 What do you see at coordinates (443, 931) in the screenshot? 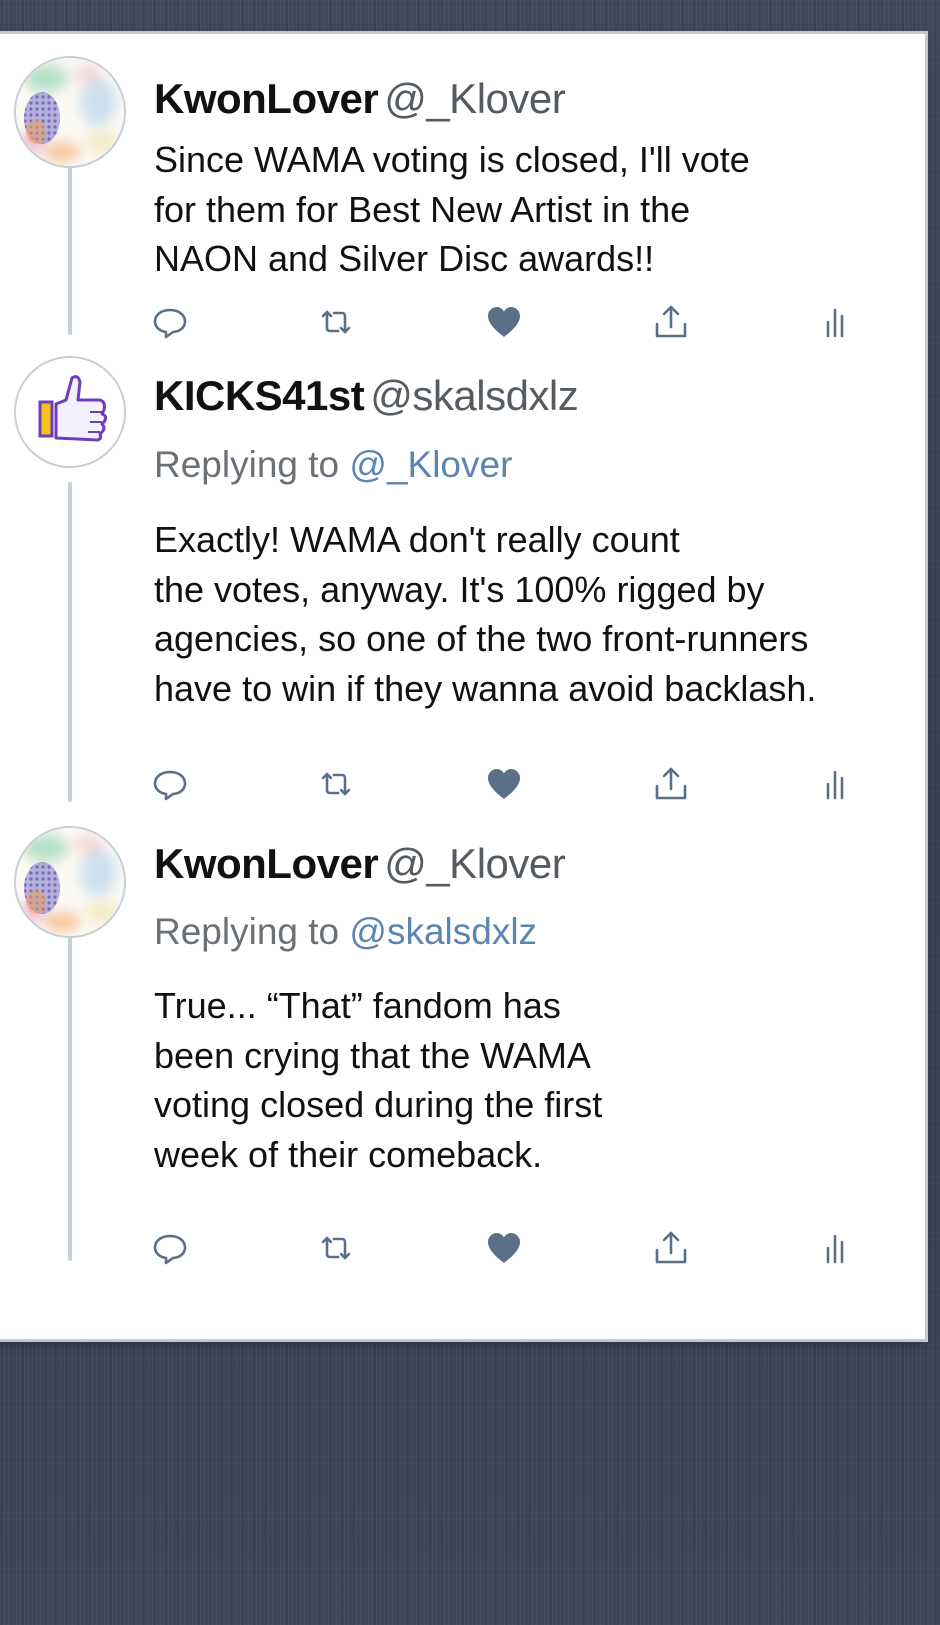
I see `replying-to-handle: @skalsdxlz` at bounding box center [443, 931].